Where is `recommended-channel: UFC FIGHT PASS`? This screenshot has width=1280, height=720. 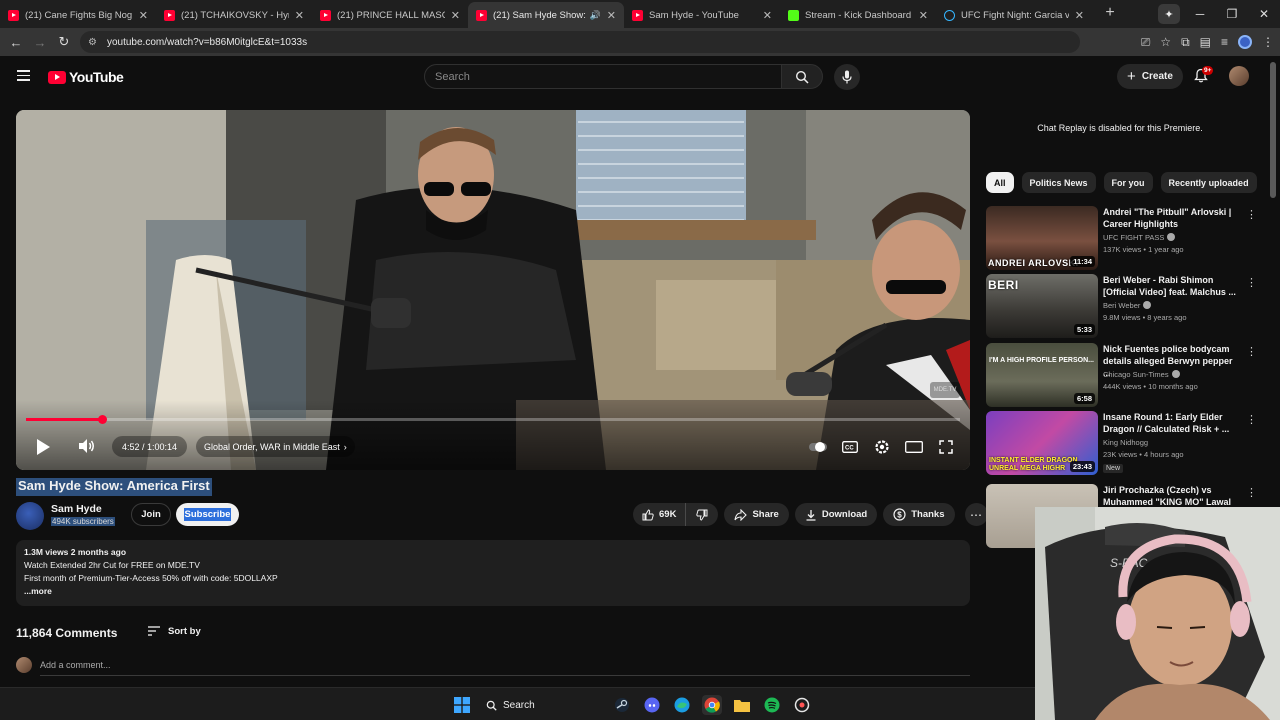 recommended-channel: UFC FIGHT PASS is located at coordinates (1139, 237).